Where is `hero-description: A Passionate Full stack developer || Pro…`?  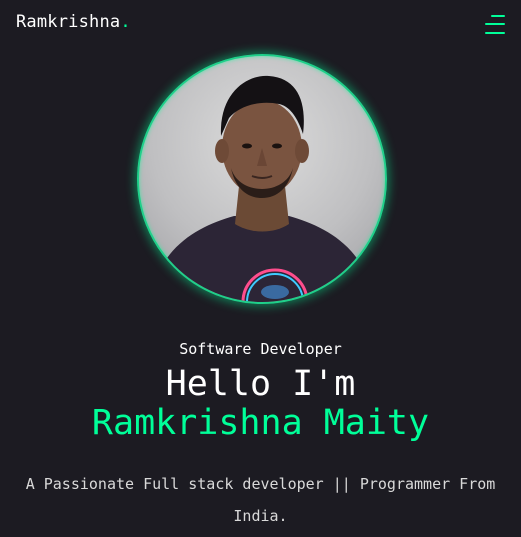
hero-description: A Passionate Full stack developer || Pro… is located at coordinates (260, 500).